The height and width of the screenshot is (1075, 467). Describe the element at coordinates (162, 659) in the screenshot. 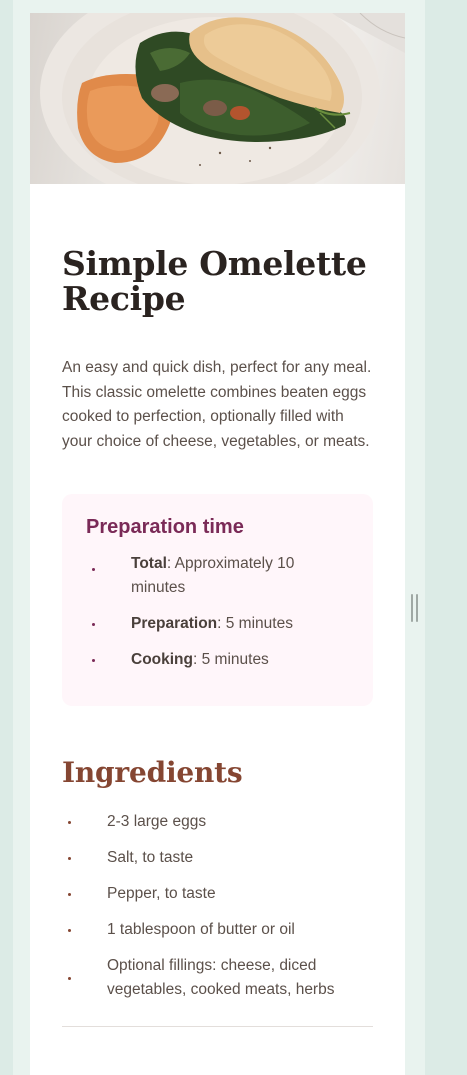

I see `preparation-label: Cooking` at that location.